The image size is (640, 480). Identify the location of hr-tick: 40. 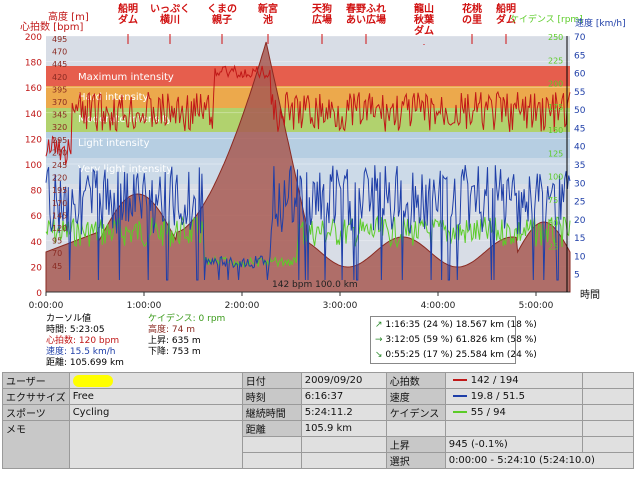
(37, 243).